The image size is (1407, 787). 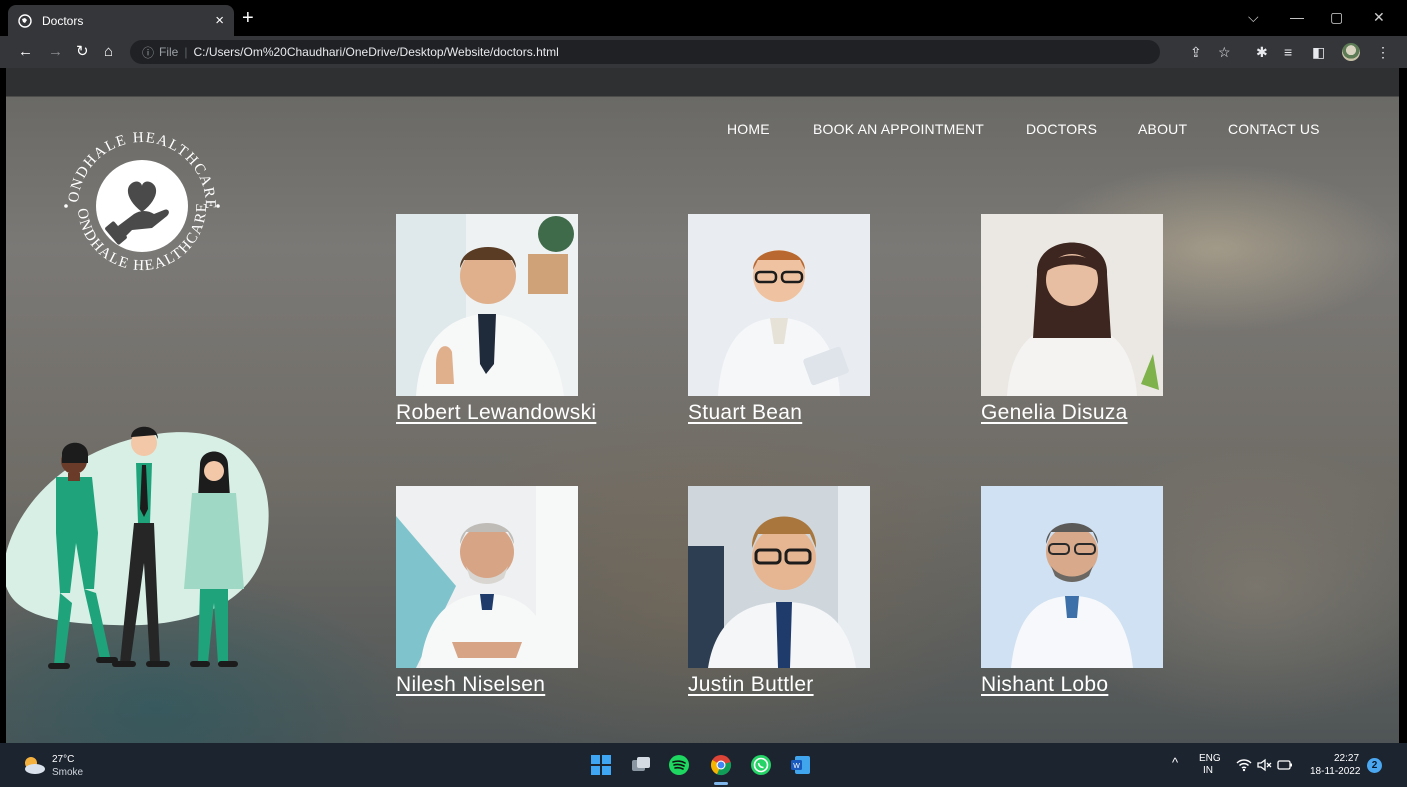 I want to click on url-scheme: File, so click(x=169, y=52).